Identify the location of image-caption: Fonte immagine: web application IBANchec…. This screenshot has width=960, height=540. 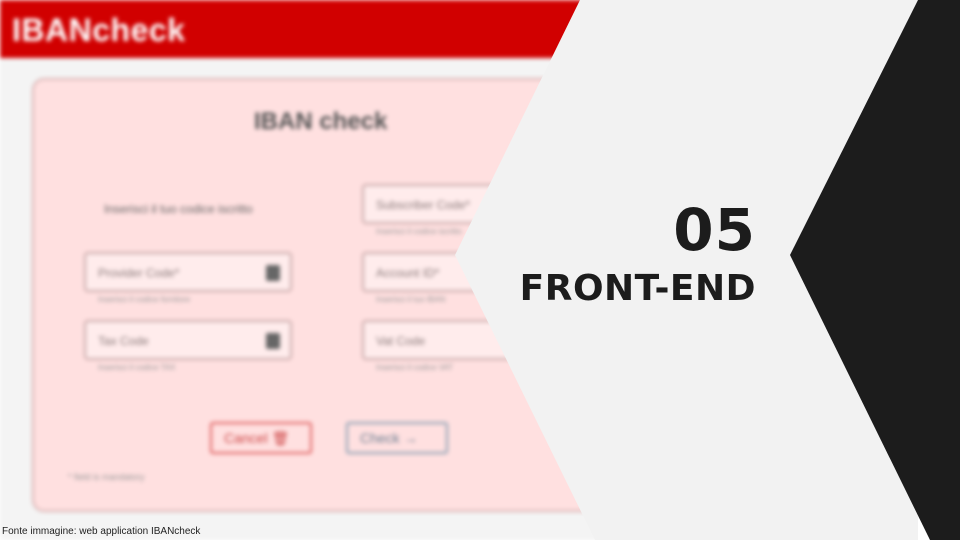
(101, 531).